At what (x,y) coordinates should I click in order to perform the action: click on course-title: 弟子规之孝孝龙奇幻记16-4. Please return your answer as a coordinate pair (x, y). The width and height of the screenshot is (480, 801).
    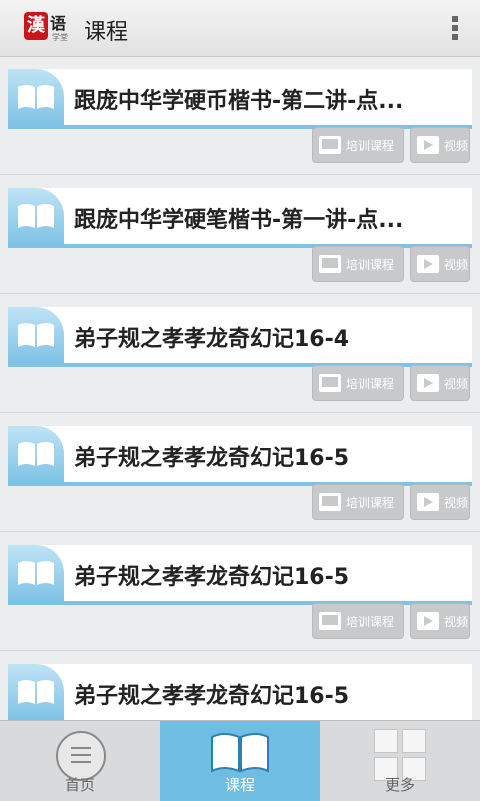
    Looking at the image, I should click on (212, 339).